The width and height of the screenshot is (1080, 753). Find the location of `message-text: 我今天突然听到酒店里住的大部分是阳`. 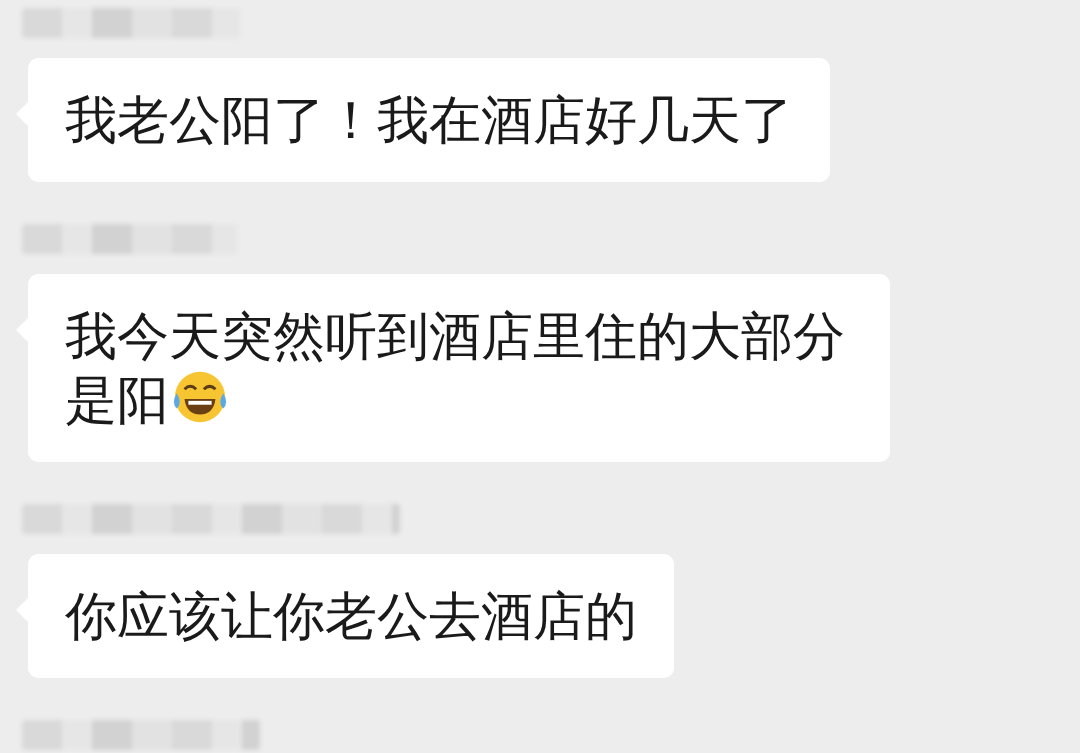

message-text: 我今天突然听到酒店里住的大部分是阳 is located at coordinates (455, 368).